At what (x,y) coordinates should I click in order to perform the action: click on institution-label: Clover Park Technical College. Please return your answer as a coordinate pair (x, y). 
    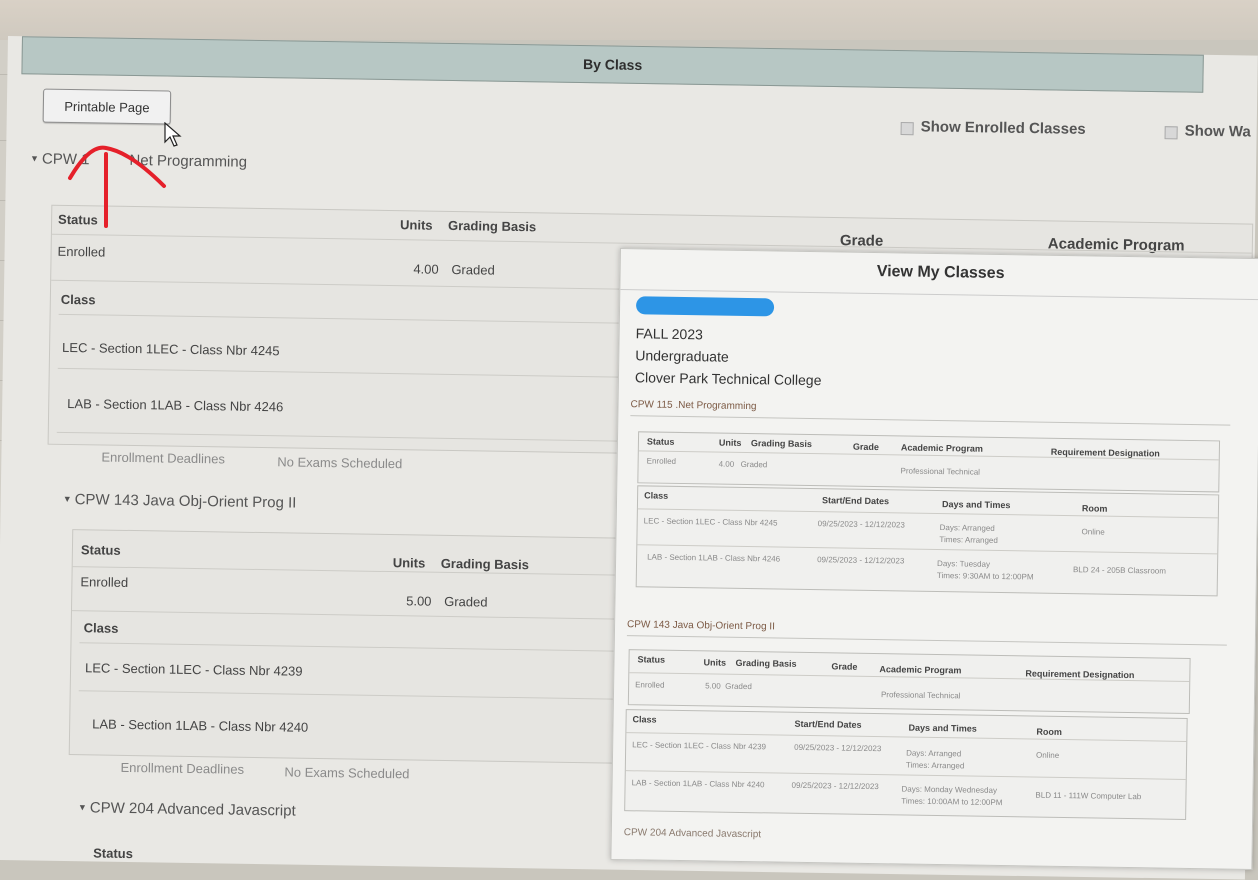
    Looking at the image, I should click on (728, 379).